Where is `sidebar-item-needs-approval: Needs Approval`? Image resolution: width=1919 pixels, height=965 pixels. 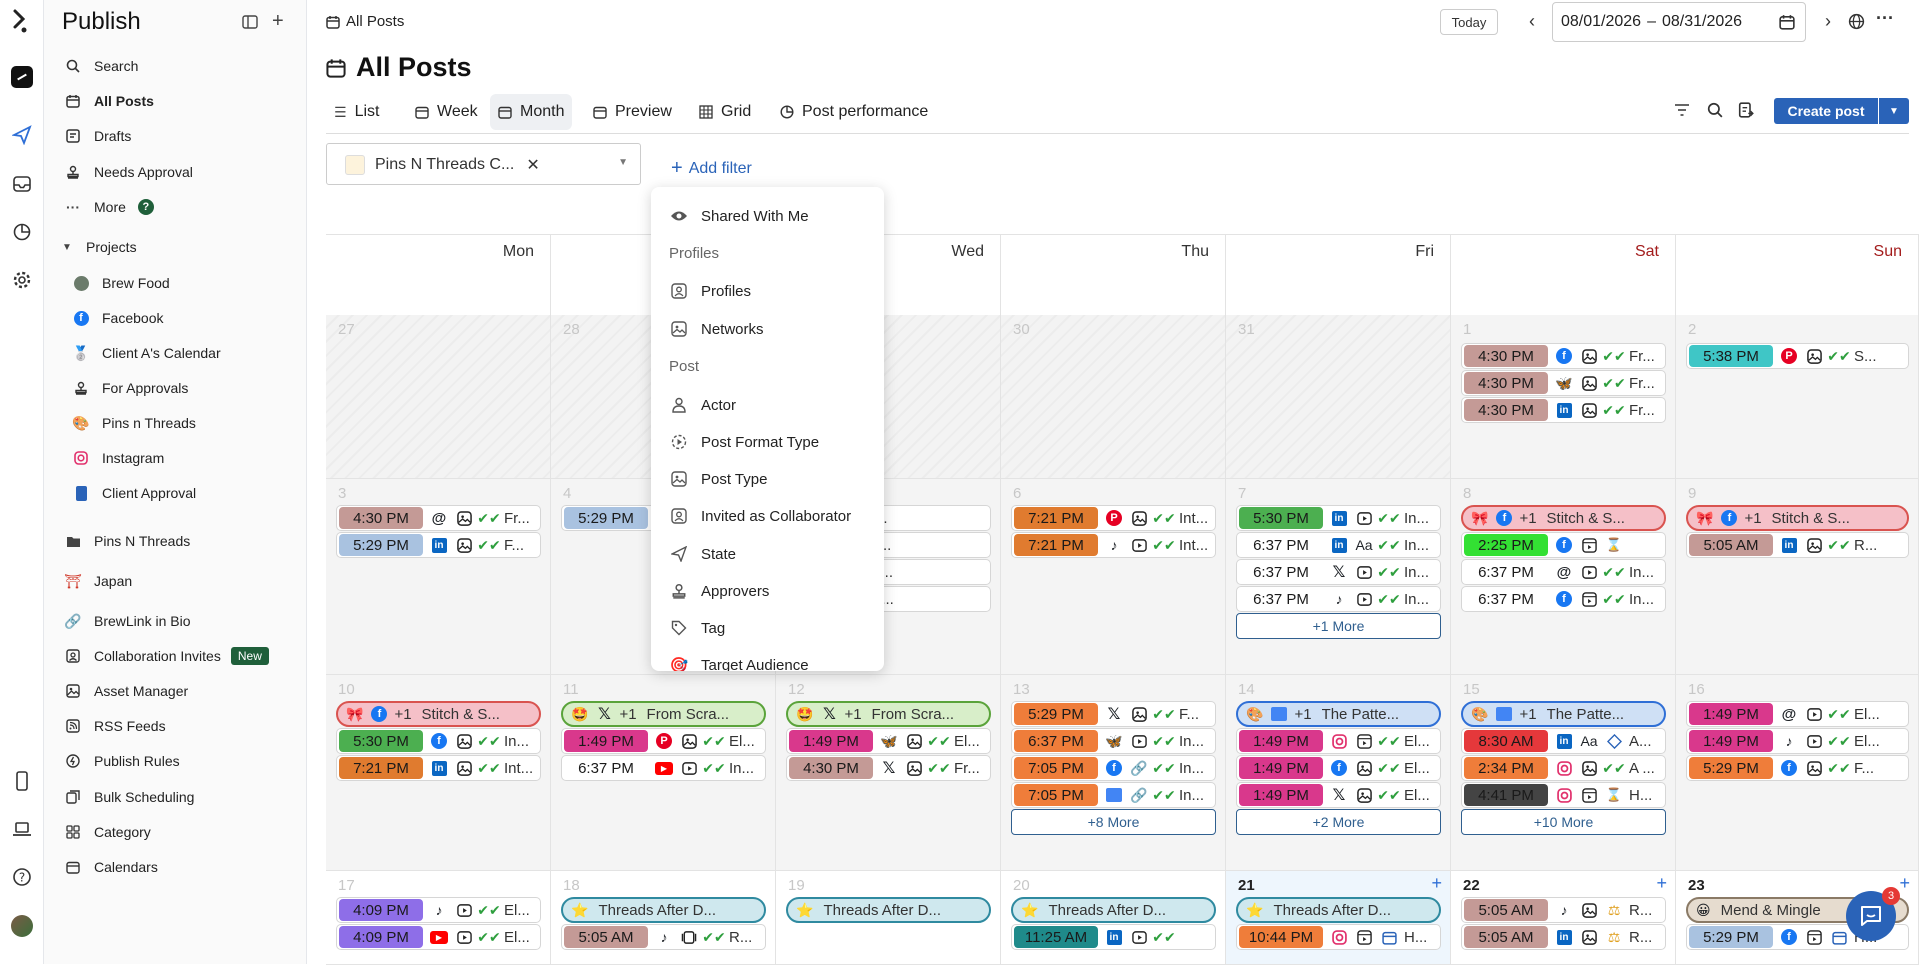
sidebar-item-needs-approval: Needs Approval is located at coordinates (127, 172).